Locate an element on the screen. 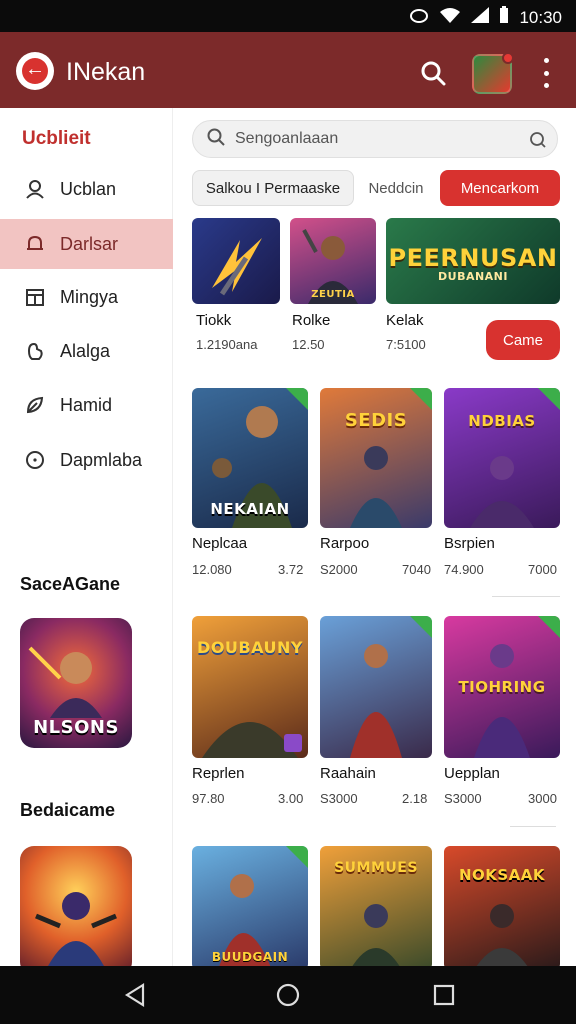 The height and width of the screenshot is (1024, 576). game-title: Rarpoo is located at coordinates (345, 543).